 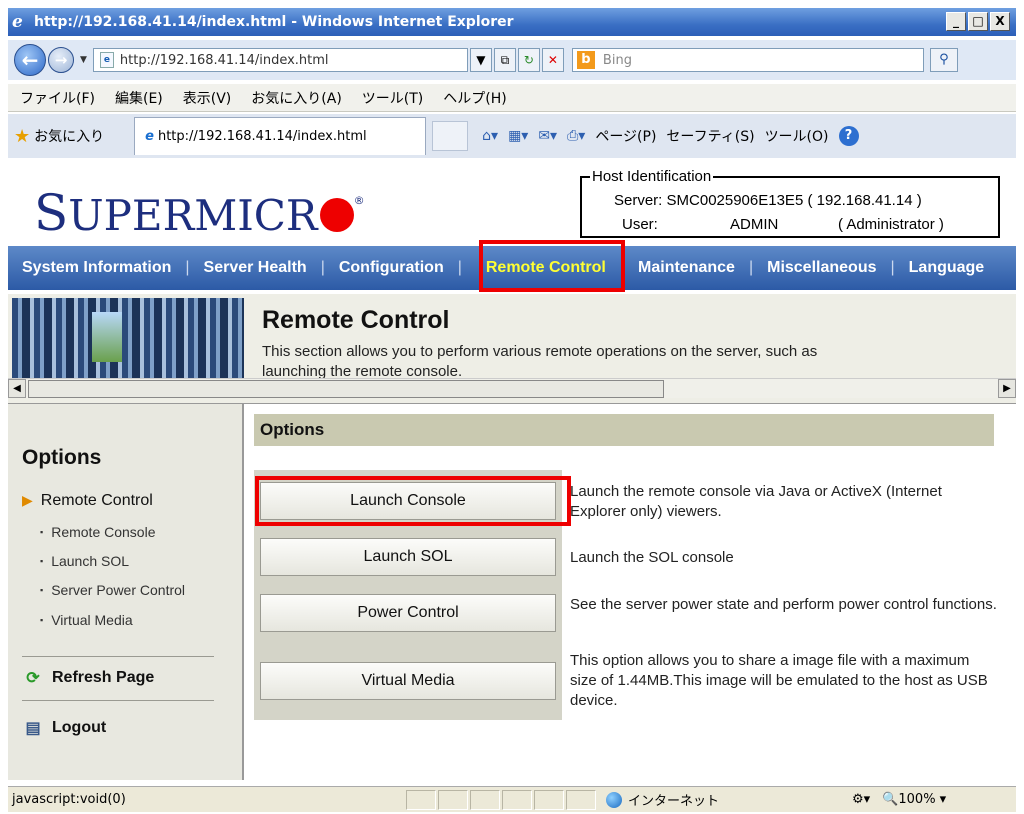 I want to click on remote-control-highlight, so click(x=552, y=266).